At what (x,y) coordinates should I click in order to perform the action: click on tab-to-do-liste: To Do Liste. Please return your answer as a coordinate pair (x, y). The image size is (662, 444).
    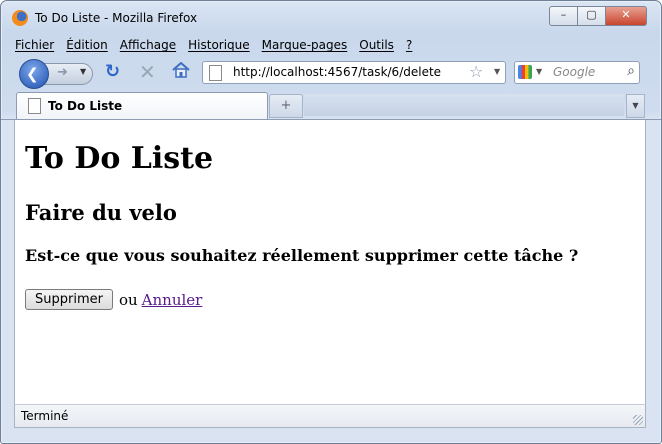
    Looking at the image, I should click on (142, 105).